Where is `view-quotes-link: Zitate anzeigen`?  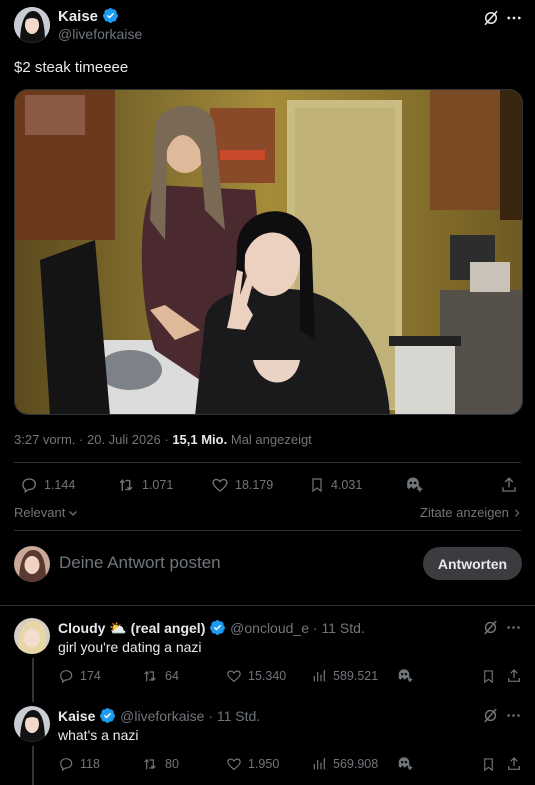 view-quotes-link: Zitate anzeigen is located at coordinates (471, 512).